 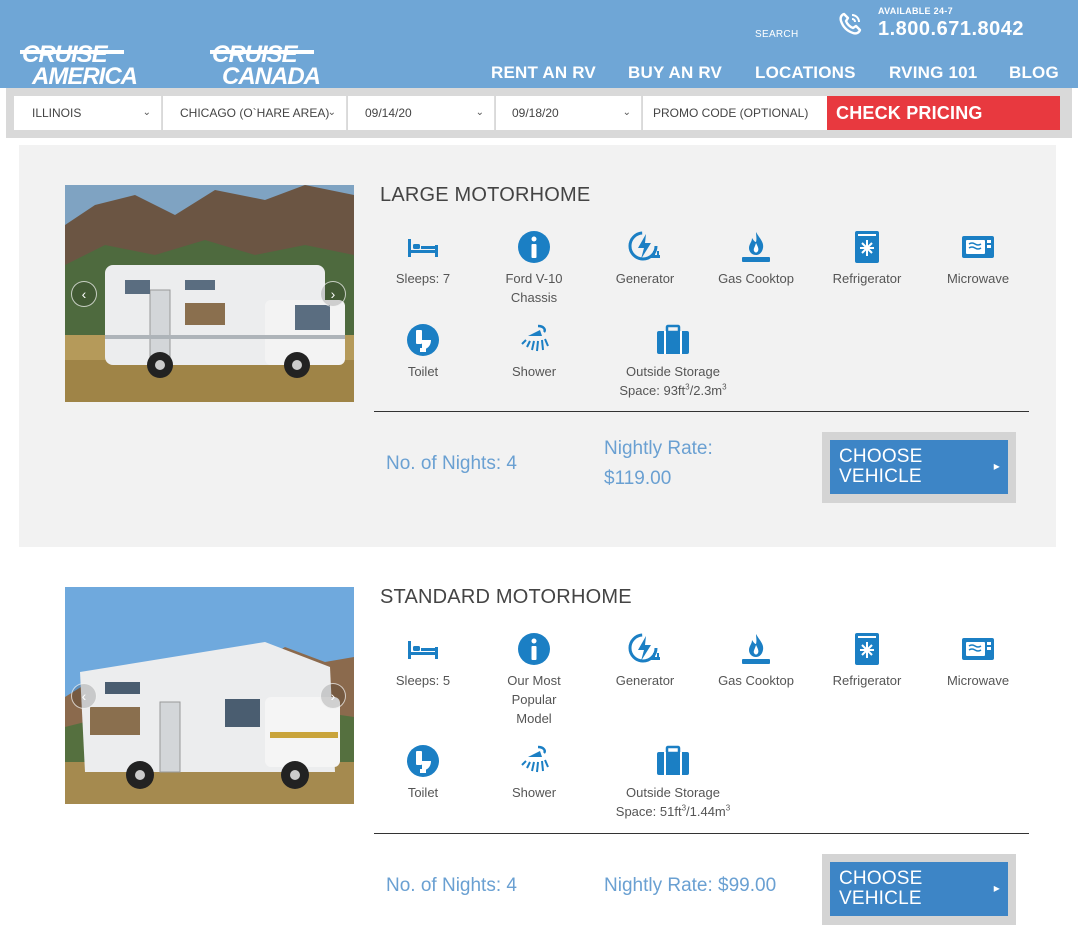 I want to click on search-link: SEARCH, so click(x=776, y=34).